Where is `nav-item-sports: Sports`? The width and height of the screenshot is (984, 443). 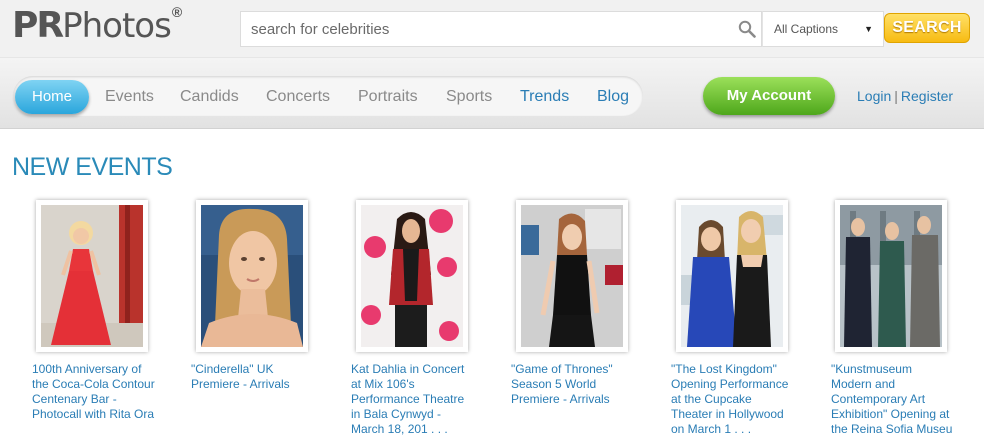
nav-item-sports: Sports is located at coordinates (469, 97).